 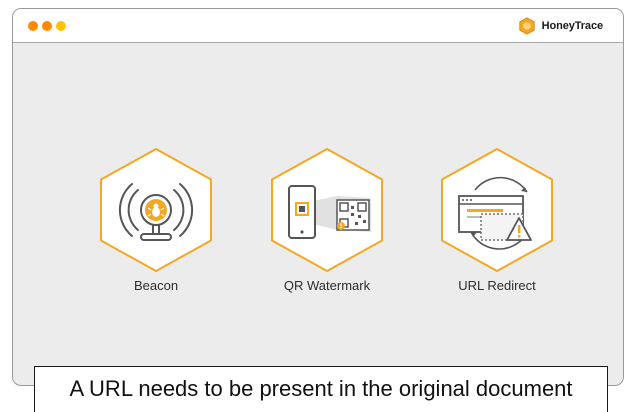 I want to click on feature-url-redirect: URL Redirect, so click(x=497, y=219).